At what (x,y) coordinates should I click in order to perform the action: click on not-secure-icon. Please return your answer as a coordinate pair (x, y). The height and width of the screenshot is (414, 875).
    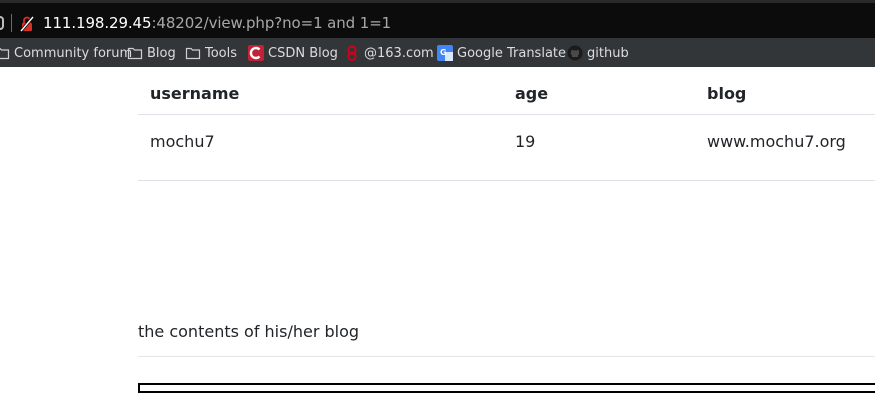
    Looking at the image, I should click on (27, 24).